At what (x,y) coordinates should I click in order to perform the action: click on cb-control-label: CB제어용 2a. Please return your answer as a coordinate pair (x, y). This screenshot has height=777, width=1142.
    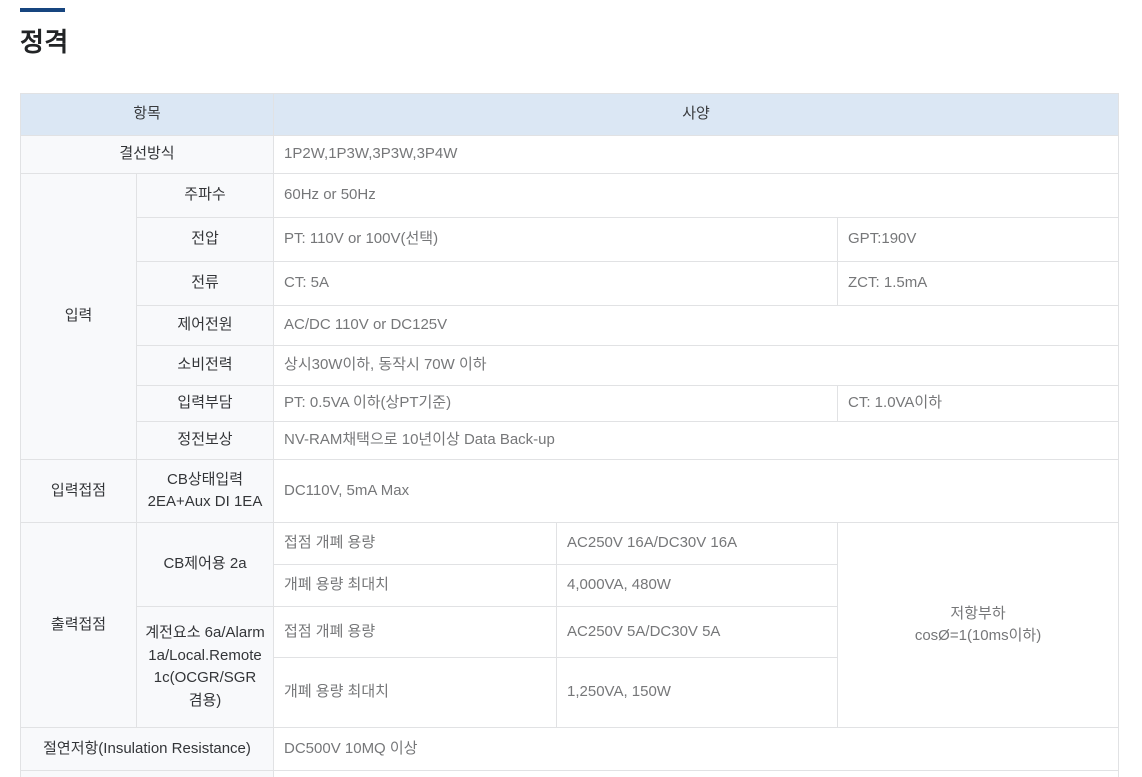
    Looking at the image, I should click on (205, 564).